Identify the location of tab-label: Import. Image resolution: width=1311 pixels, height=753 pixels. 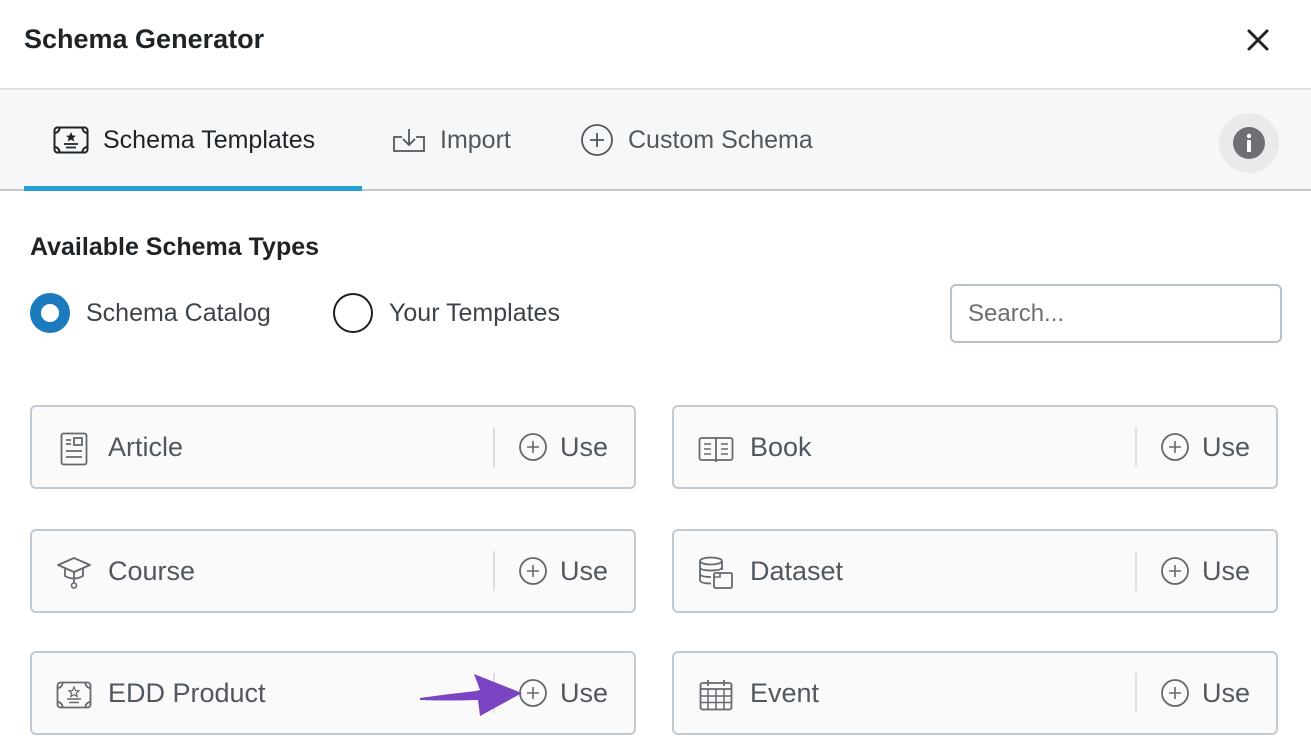
(475, 139).